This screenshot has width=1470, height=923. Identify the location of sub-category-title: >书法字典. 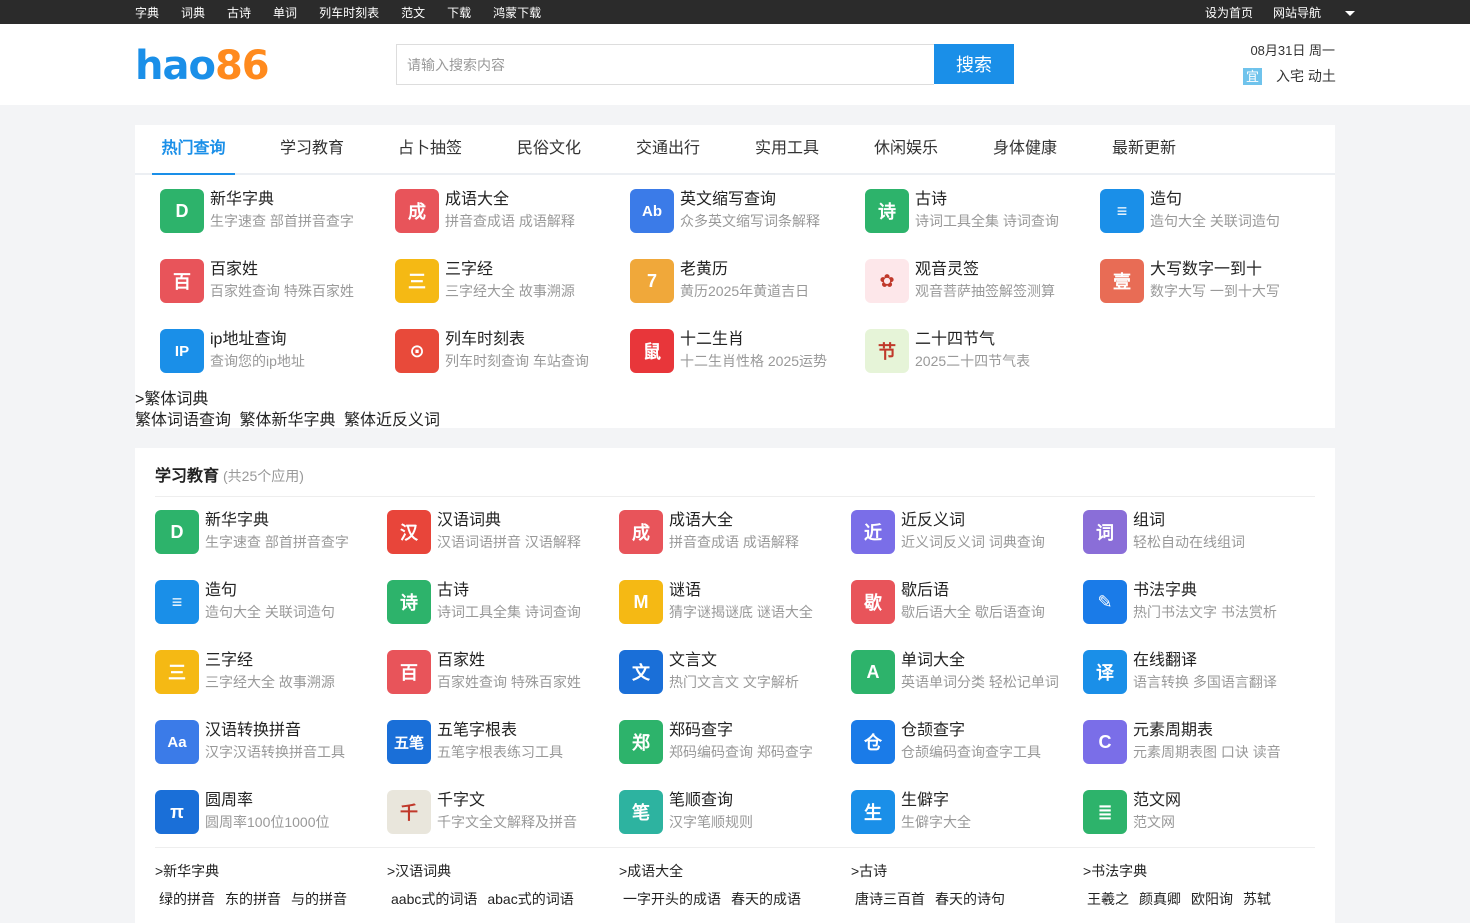
(1115, 871).